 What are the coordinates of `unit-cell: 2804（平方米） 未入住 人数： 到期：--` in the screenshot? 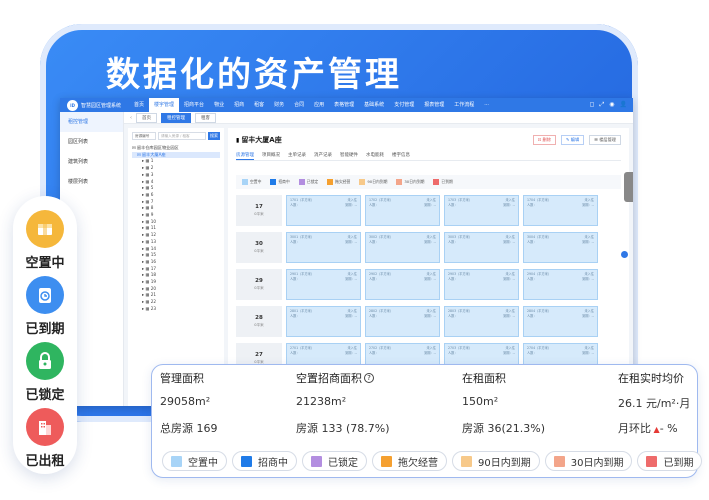 It's located at (560, 321).